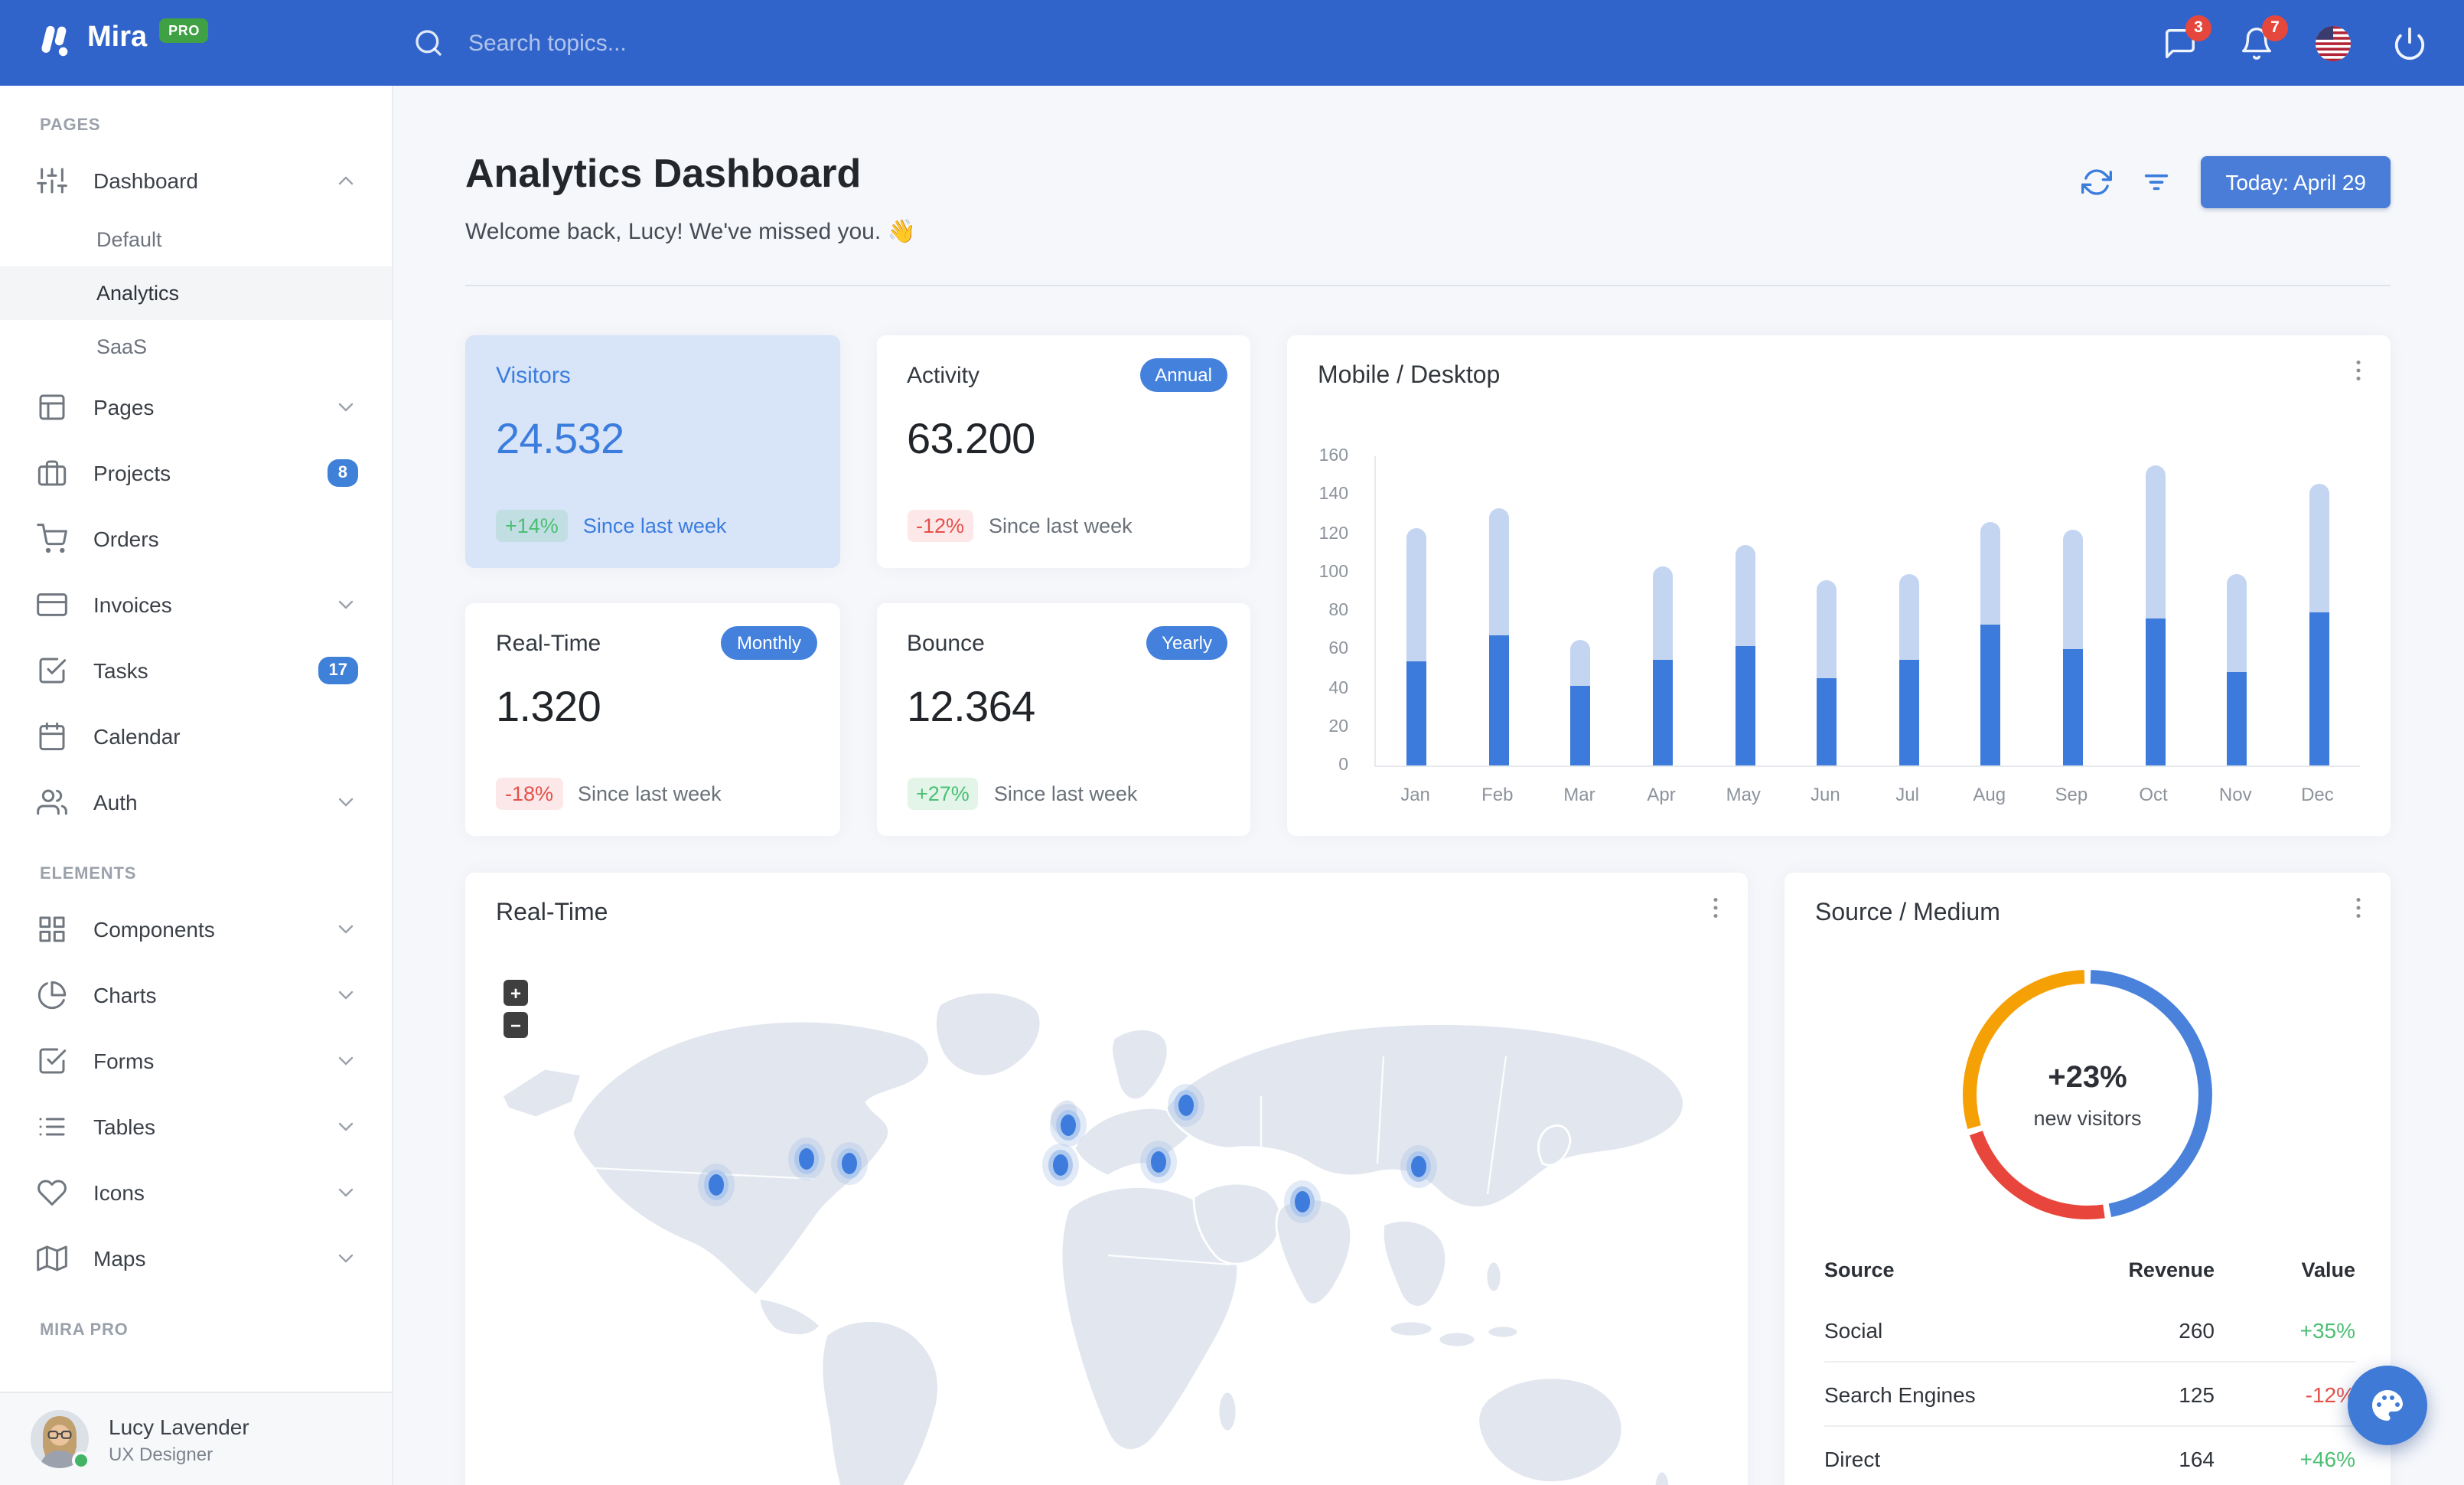 The width and height of the screenshot is (2464, 1485). I want to click on date-button: Today: April 29, so click(2296, 182).